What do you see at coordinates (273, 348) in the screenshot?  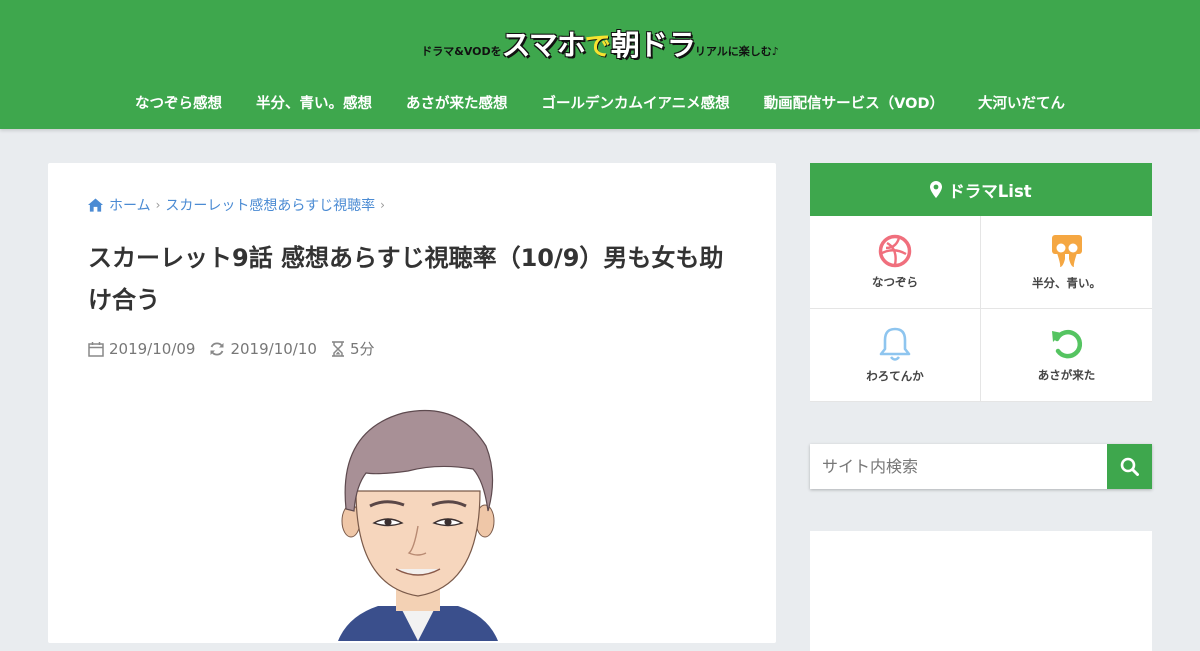 I see `updated-date-text: 2019/10/10` at bounding box center [273, 348].